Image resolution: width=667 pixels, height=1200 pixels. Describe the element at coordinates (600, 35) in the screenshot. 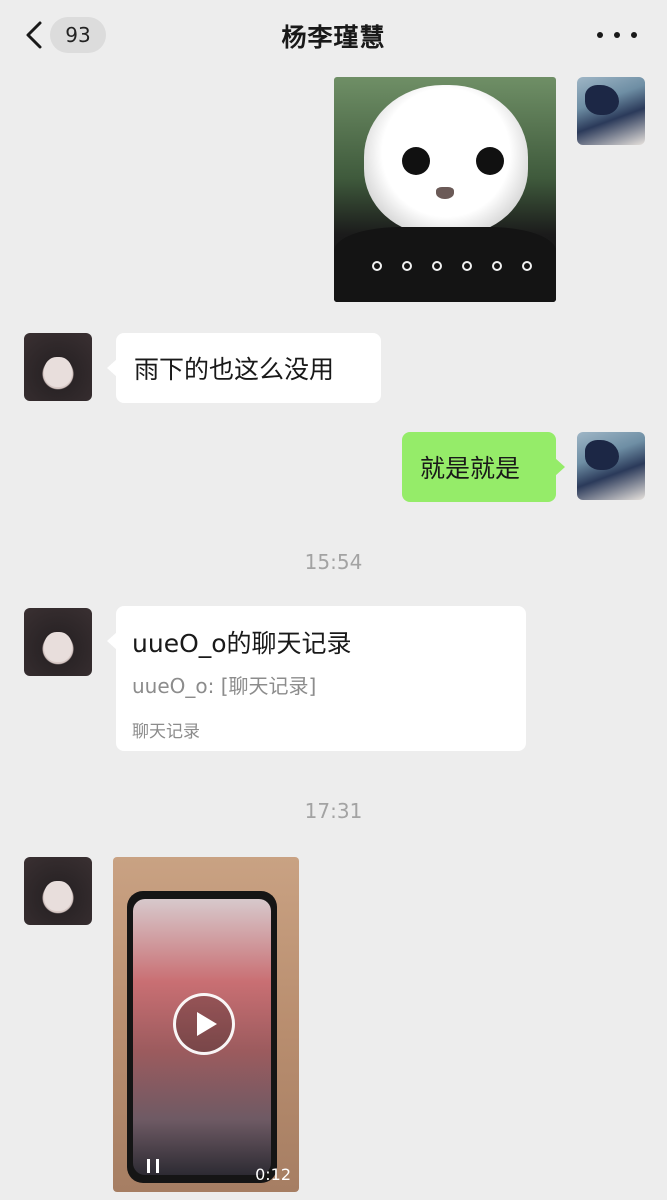

I see `more-dots-icon` at that location.